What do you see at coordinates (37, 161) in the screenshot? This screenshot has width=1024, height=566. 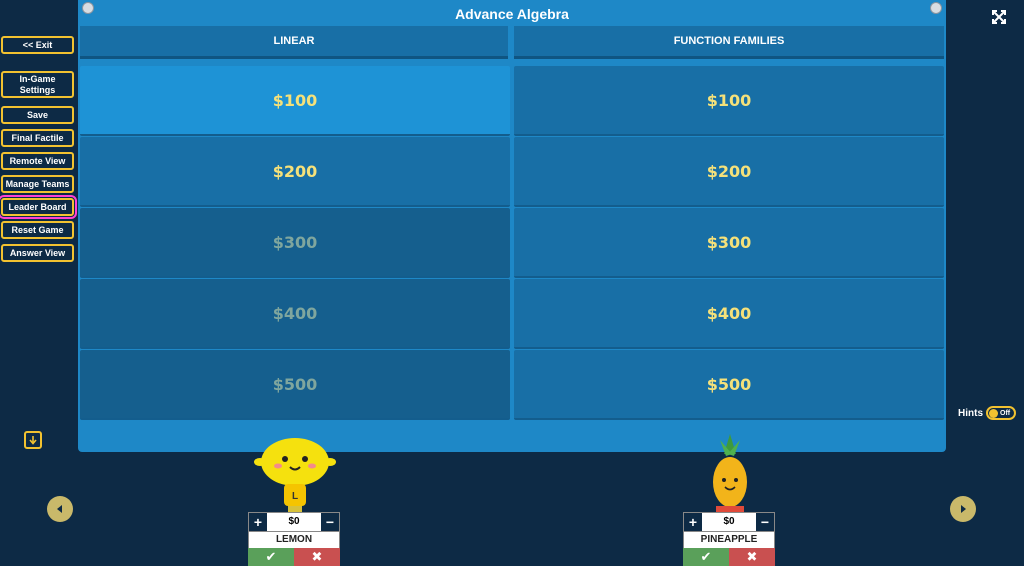 I see `remote-view-button: Remote View` at bounding box center [37, 161].